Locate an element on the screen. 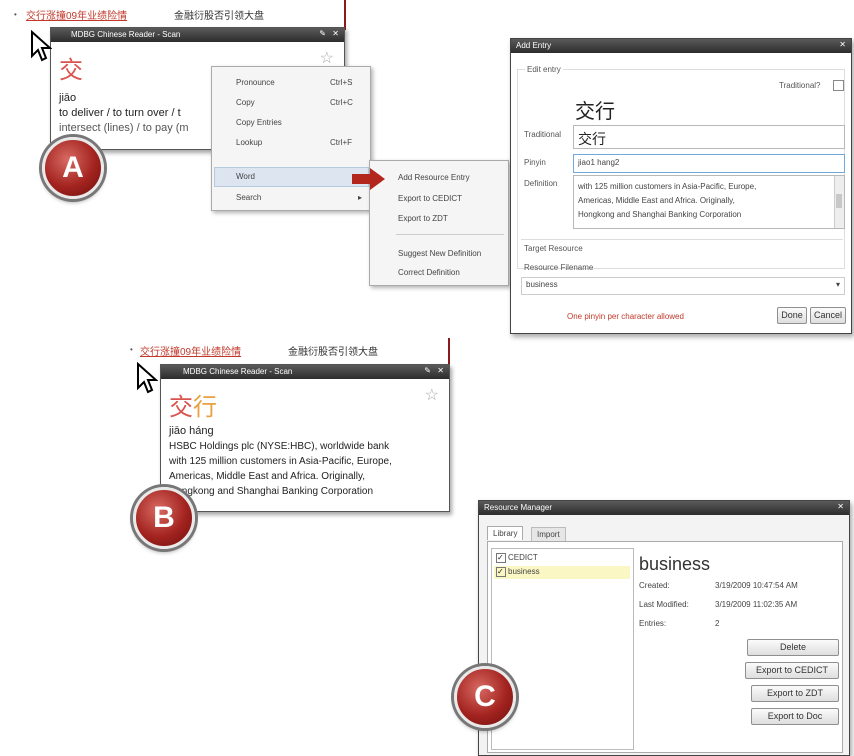  entries-value: 2 is located at coordinates (717, 623).